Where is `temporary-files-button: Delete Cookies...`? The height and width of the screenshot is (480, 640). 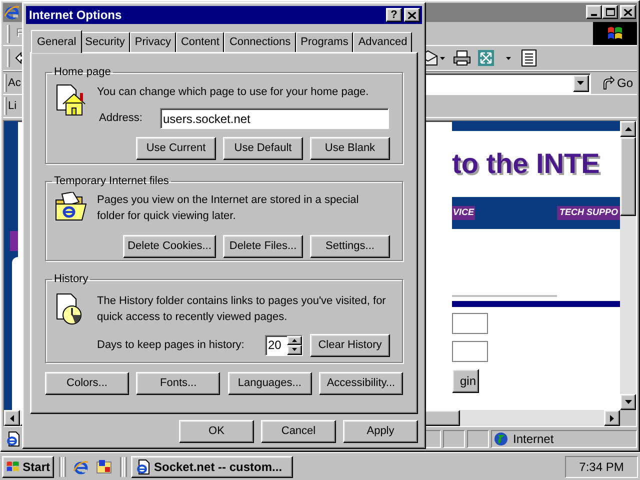
temporary-files-button: Delete Cookies... is located at coordinates (169, 246).